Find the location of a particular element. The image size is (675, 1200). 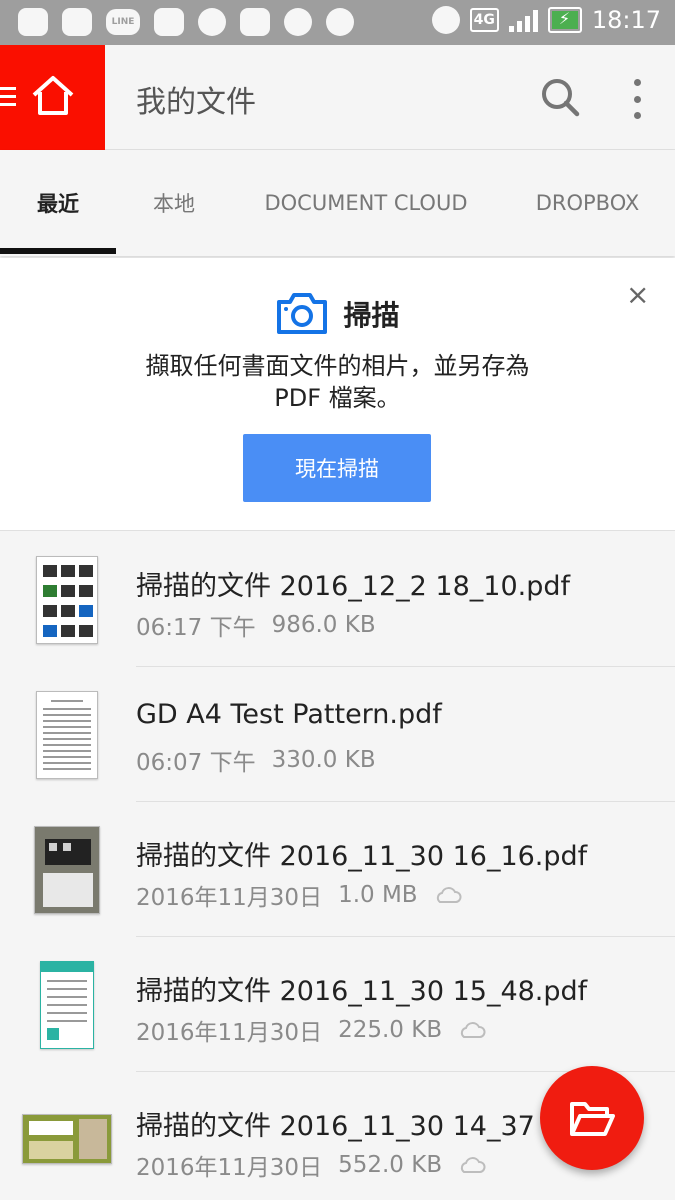

tab-dropbox: DROPBOX is located at coordinates (587, 203).